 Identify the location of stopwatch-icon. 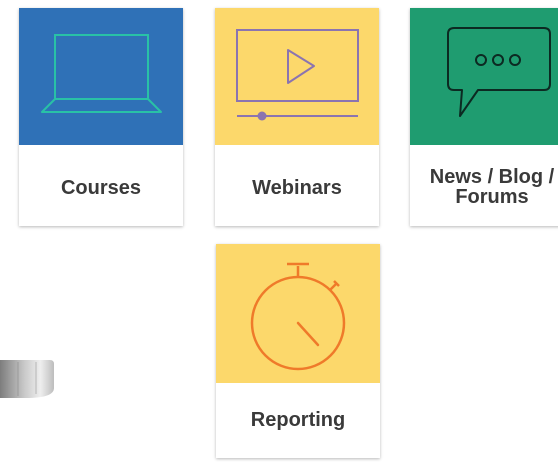
(298, 316).